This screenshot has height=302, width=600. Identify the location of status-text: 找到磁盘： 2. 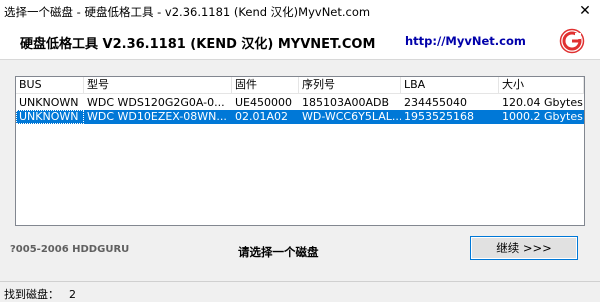
(40, 294).